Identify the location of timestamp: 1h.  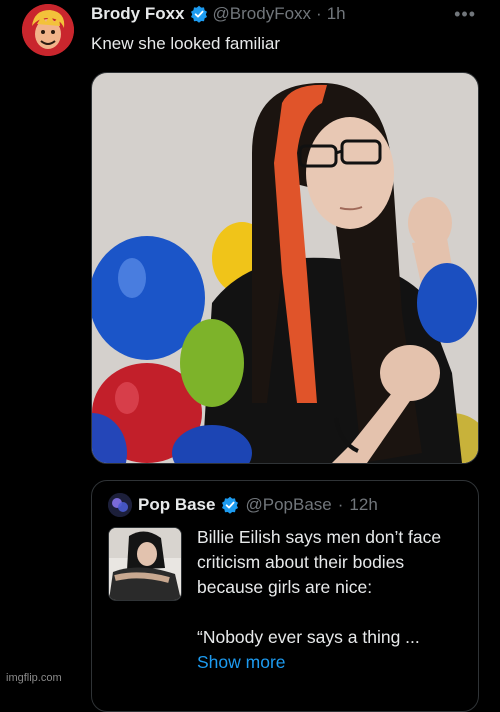
(336, 14).